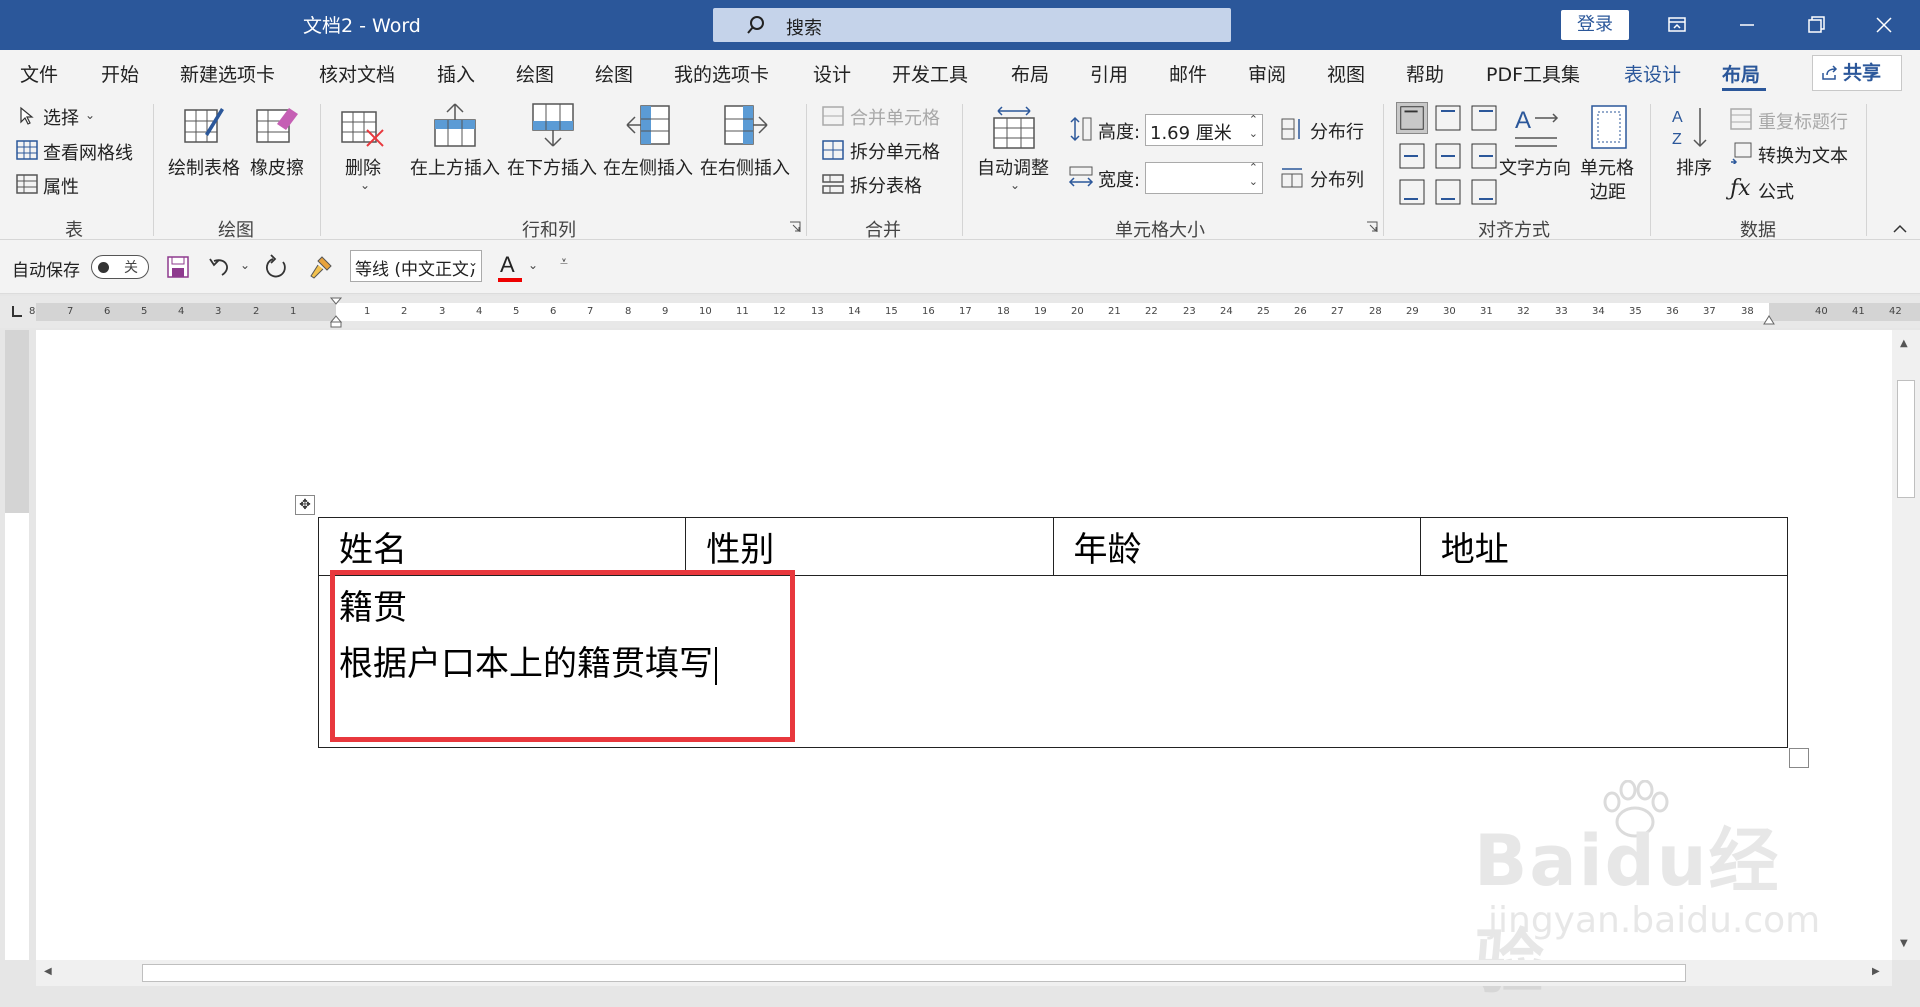  Describe the element at coordinates (1747, 25) in the screenshot. I see `minimize-icon` at that location.